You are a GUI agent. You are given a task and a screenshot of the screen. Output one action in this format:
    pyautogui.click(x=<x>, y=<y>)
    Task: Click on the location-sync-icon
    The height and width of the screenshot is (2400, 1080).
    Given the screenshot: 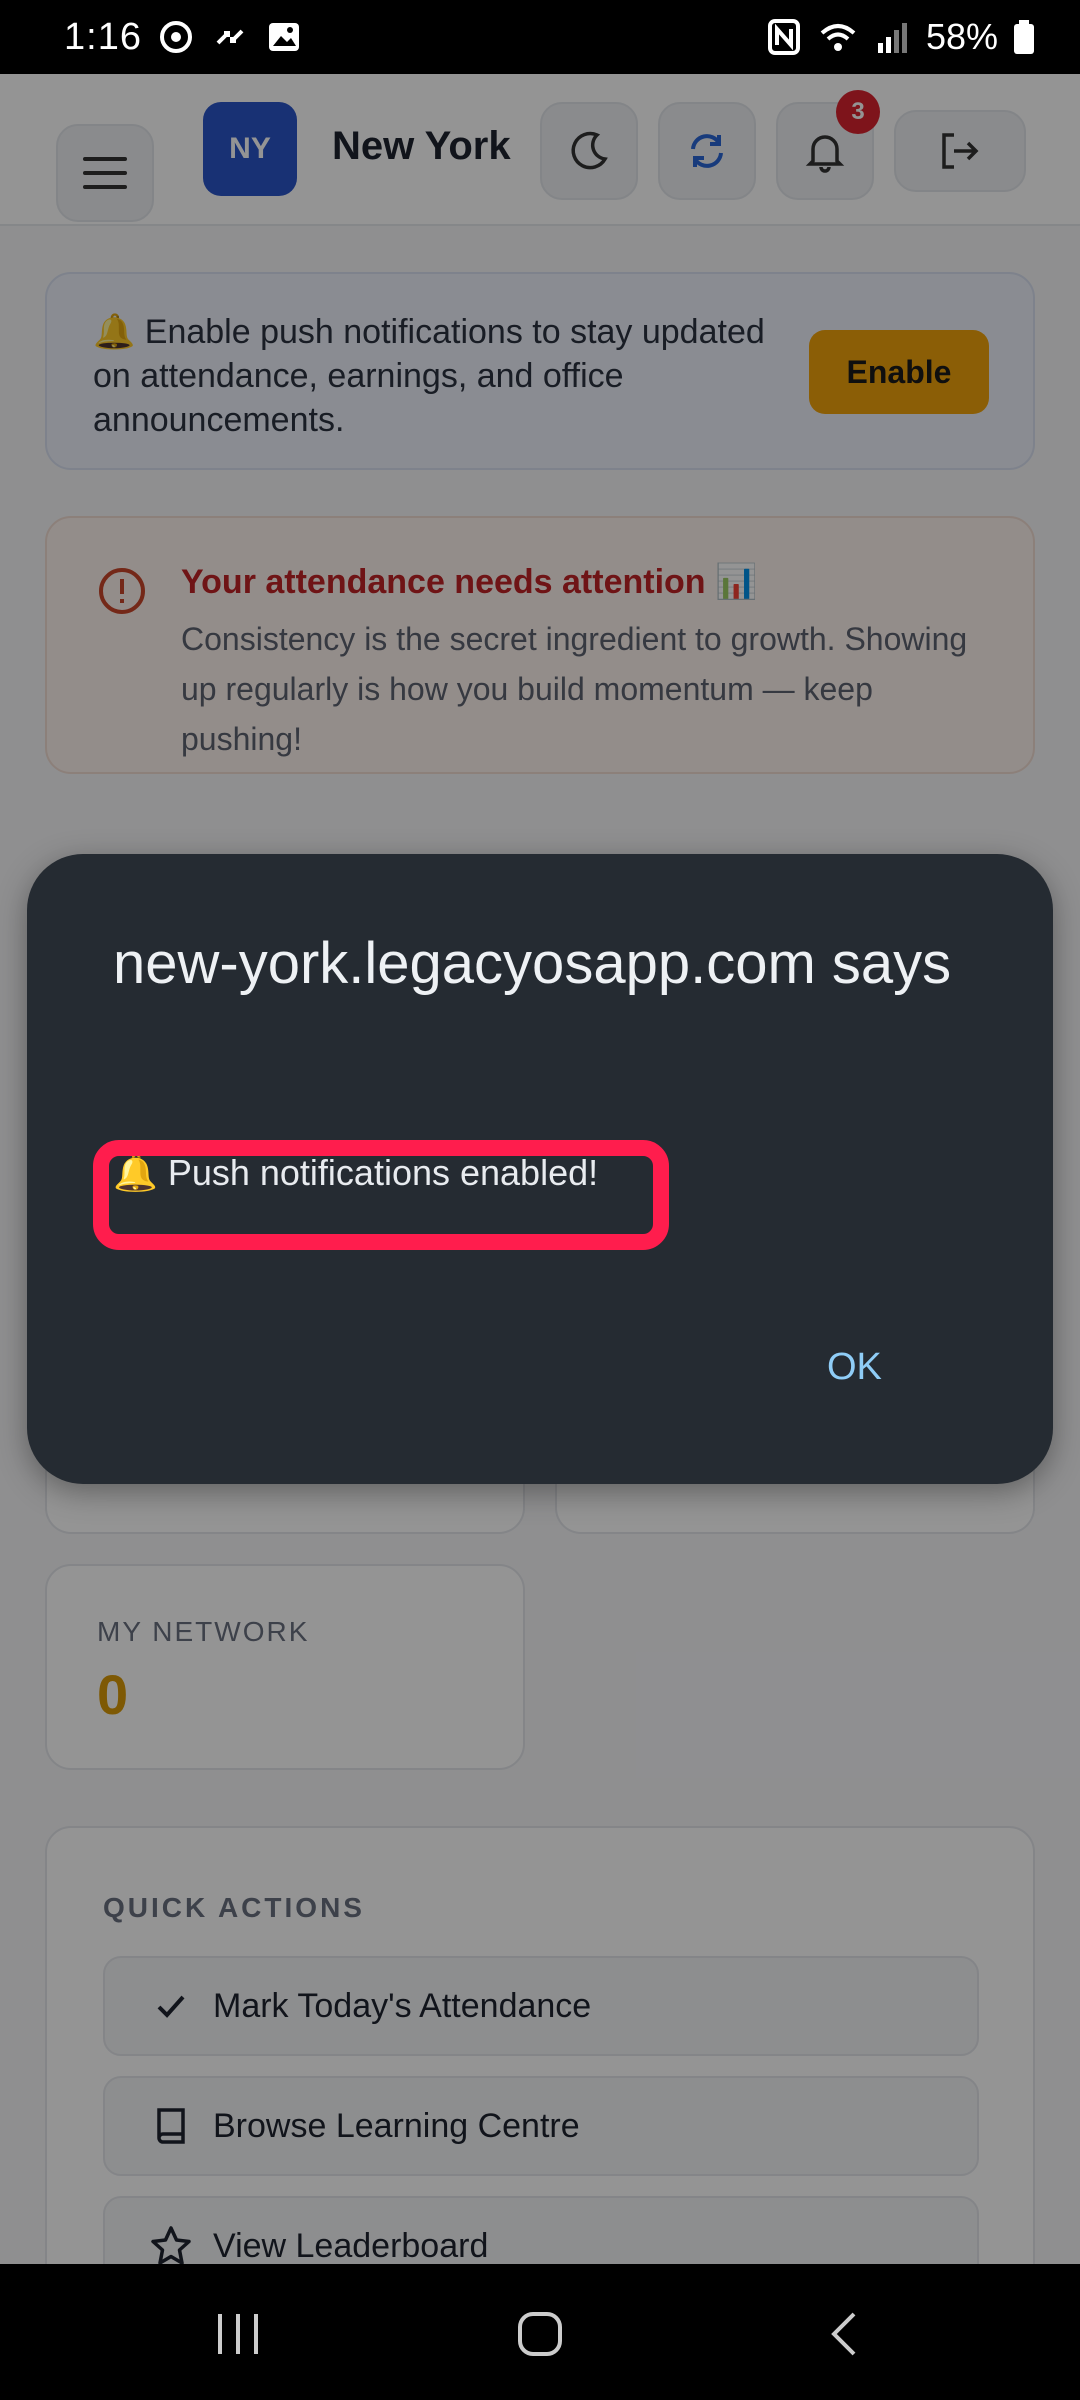 What is the action you would take?
    pyautogui.click(x=175, y=37)
    